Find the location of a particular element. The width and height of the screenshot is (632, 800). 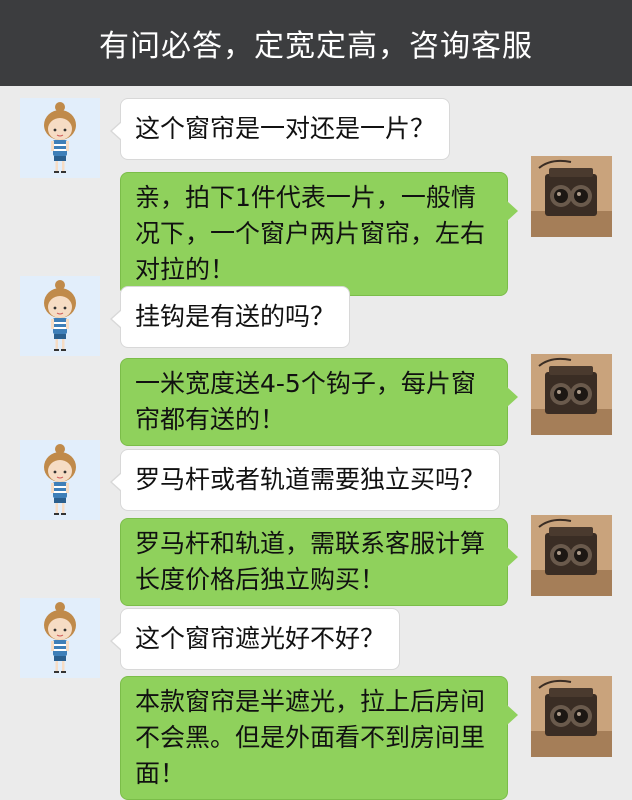

answer-text: 一米宽度送4-5个钩子，每片窗帘都有送的！ is located at coordinates (305, 401).